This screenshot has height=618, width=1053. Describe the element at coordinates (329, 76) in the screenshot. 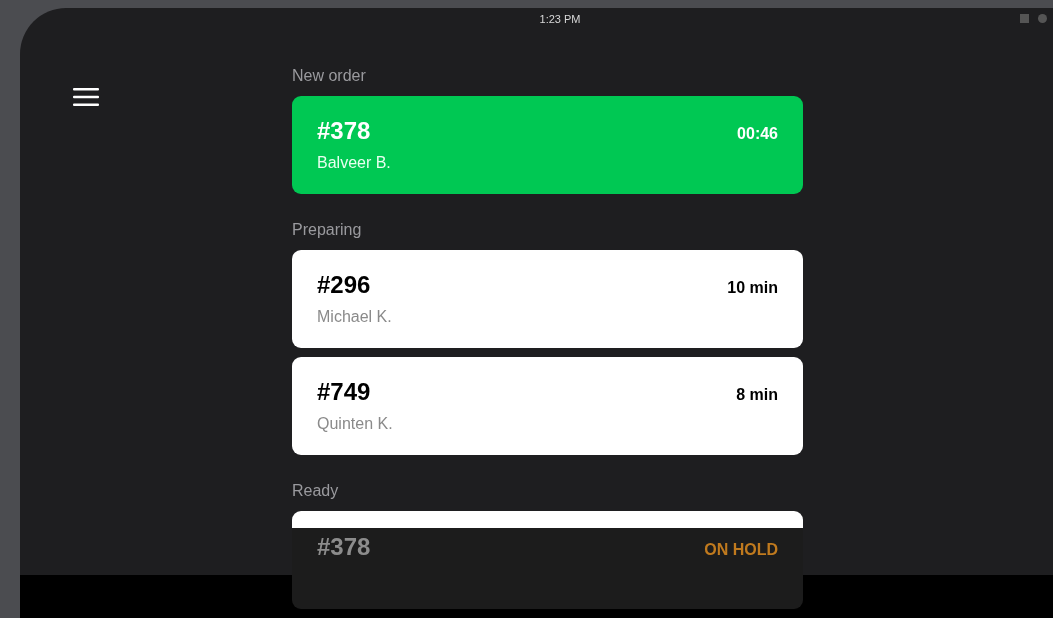

I see `section-heading: New order` at that location.